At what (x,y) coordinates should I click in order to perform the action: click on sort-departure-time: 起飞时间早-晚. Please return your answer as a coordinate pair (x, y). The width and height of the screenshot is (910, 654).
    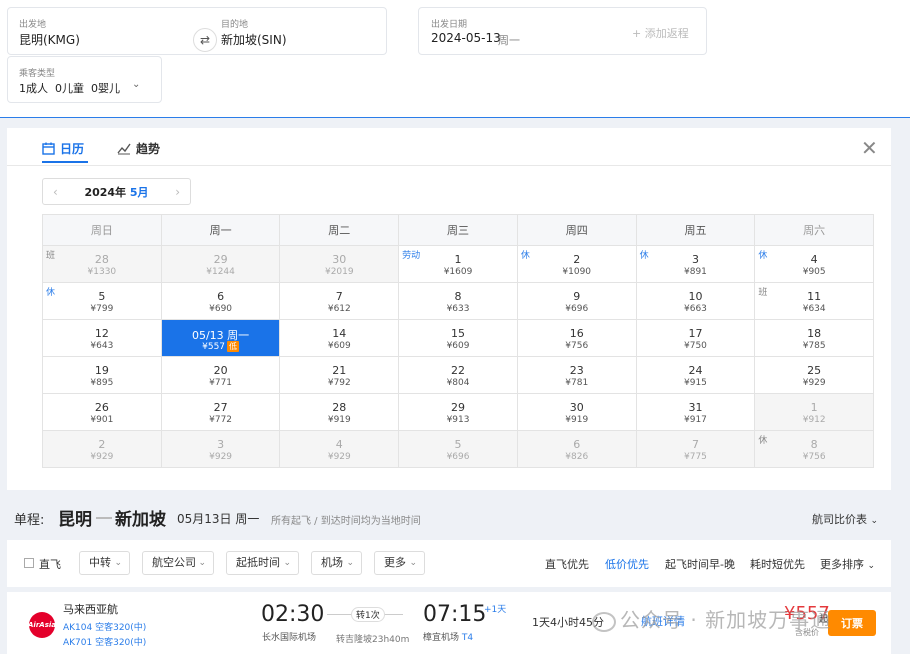
    Looking at the image, I should click on (700, 564).